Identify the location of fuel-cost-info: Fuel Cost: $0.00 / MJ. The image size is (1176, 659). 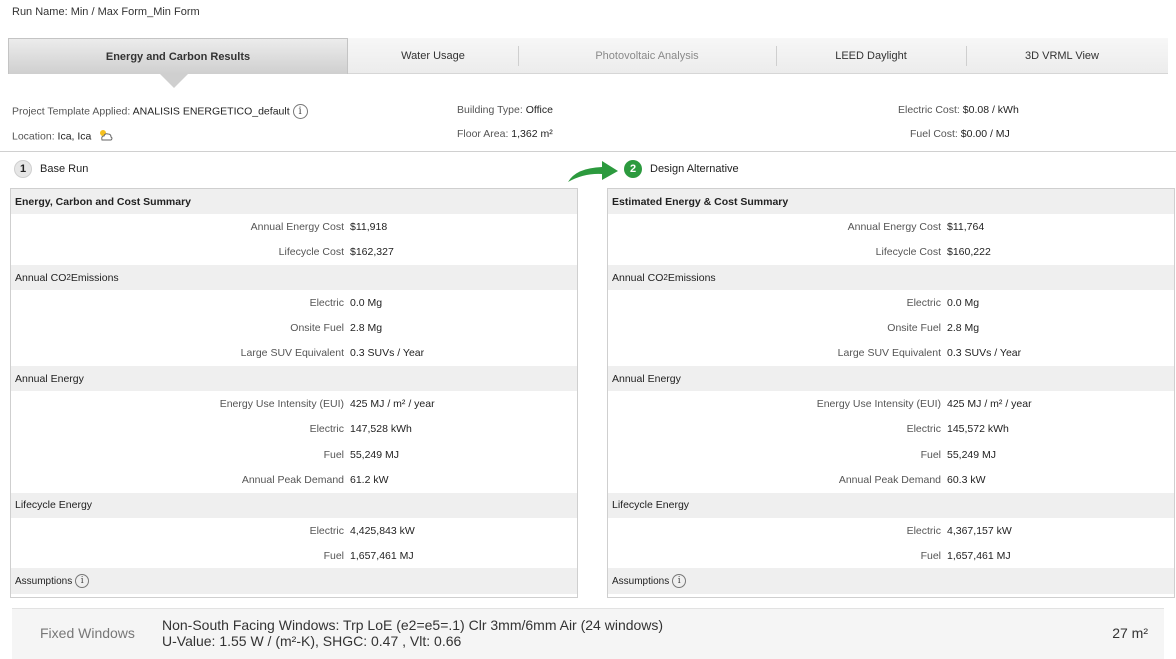
(960, 134).